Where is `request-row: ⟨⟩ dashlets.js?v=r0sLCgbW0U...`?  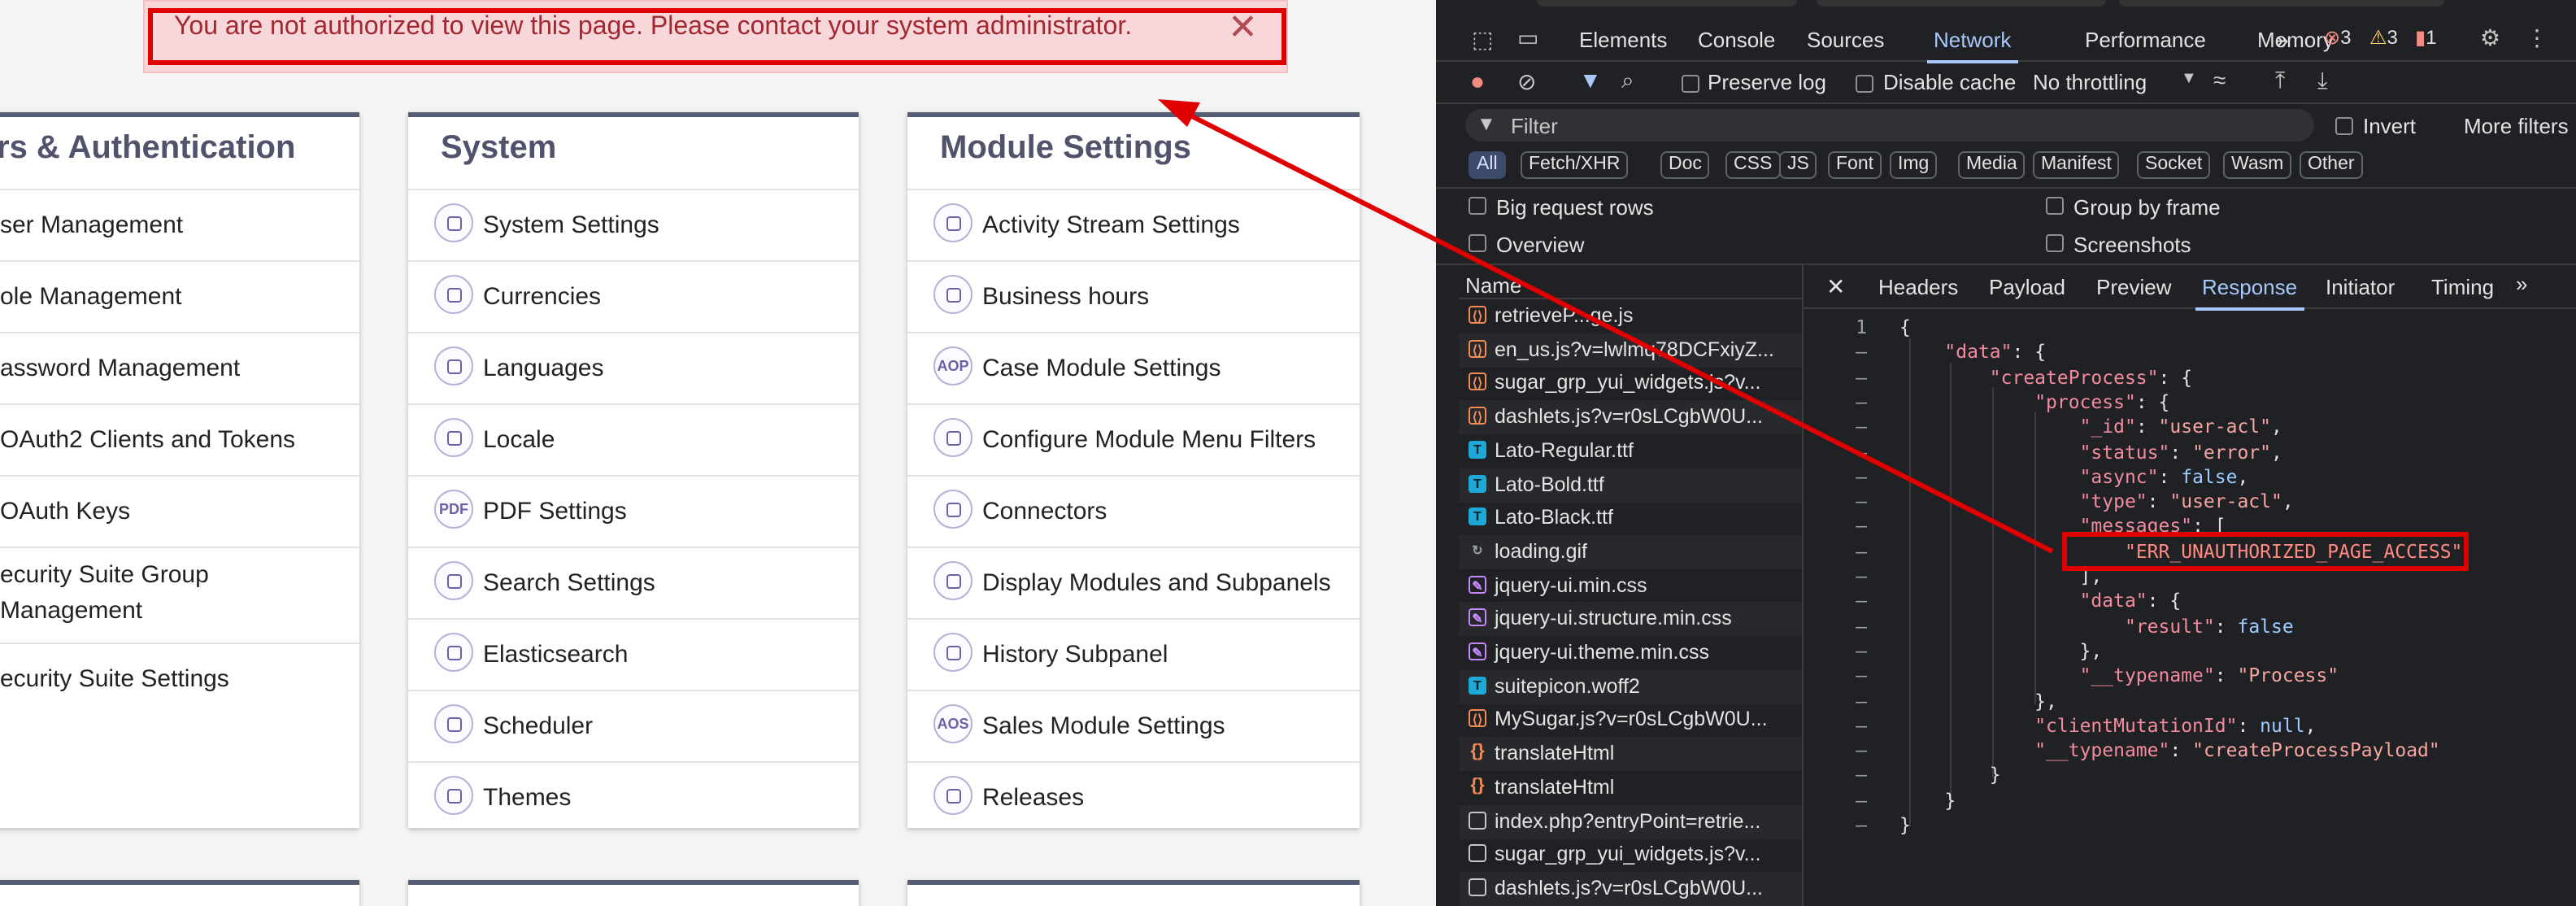 request-row: ⟨⟩ dashlets.js?v=r0sLCgbW0U... is located at coordinates (1631, 418).